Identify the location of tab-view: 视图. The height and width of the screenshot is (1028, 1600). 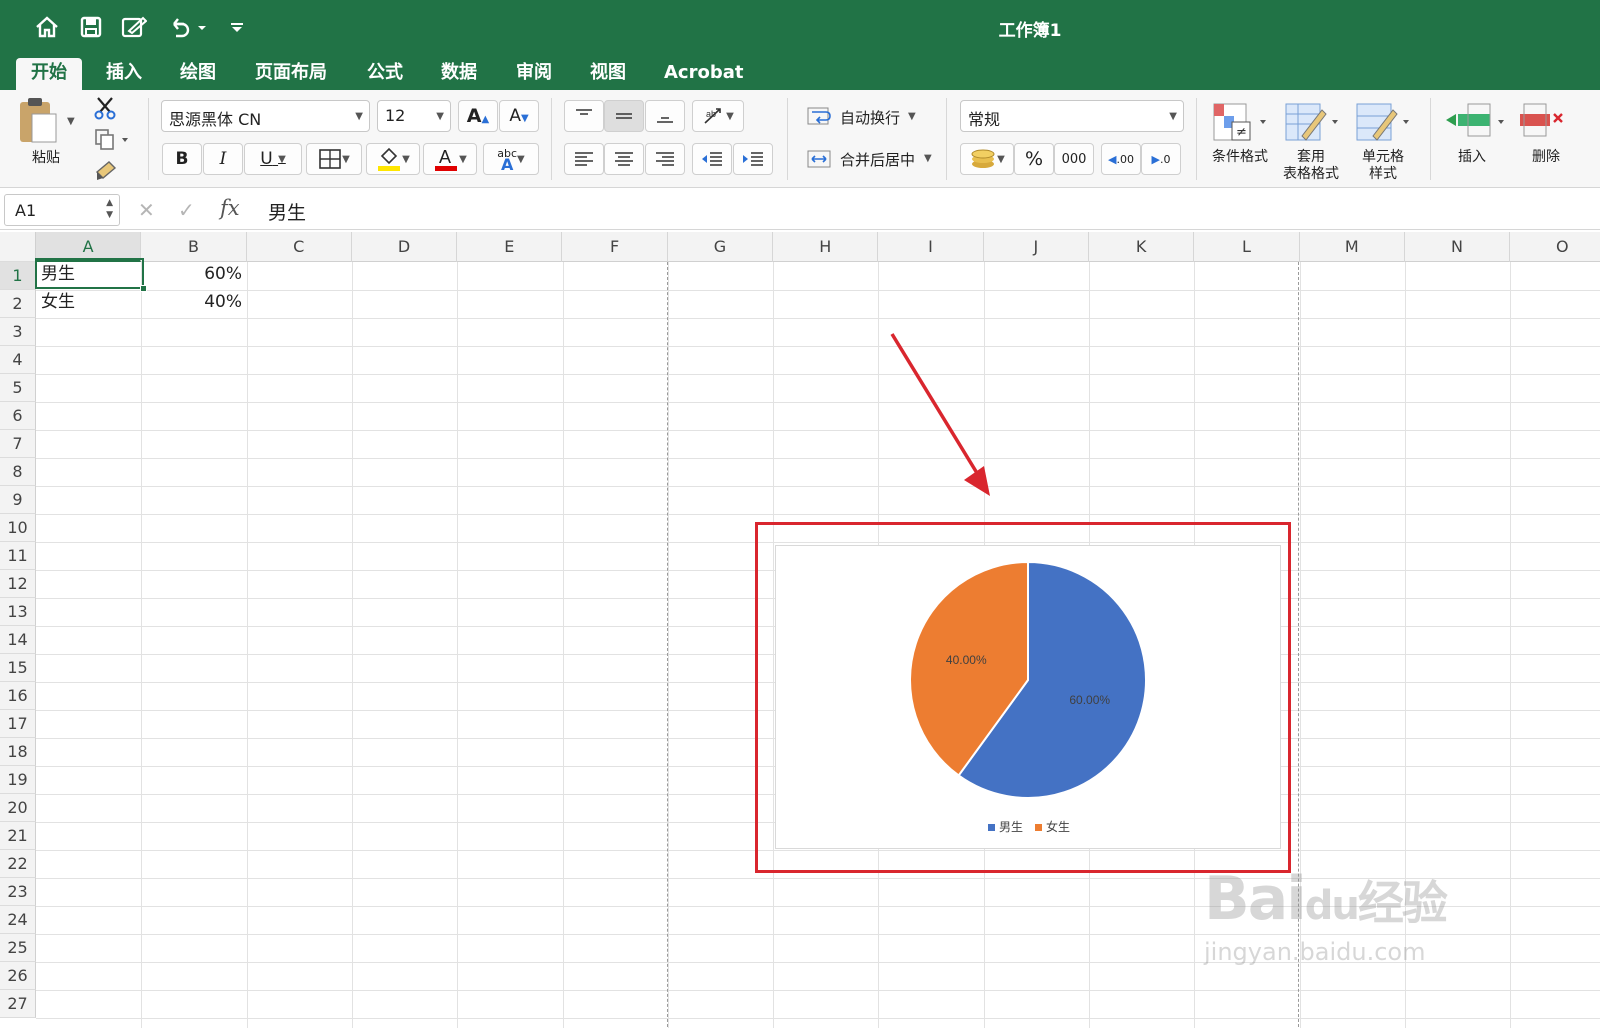
(608, 74).